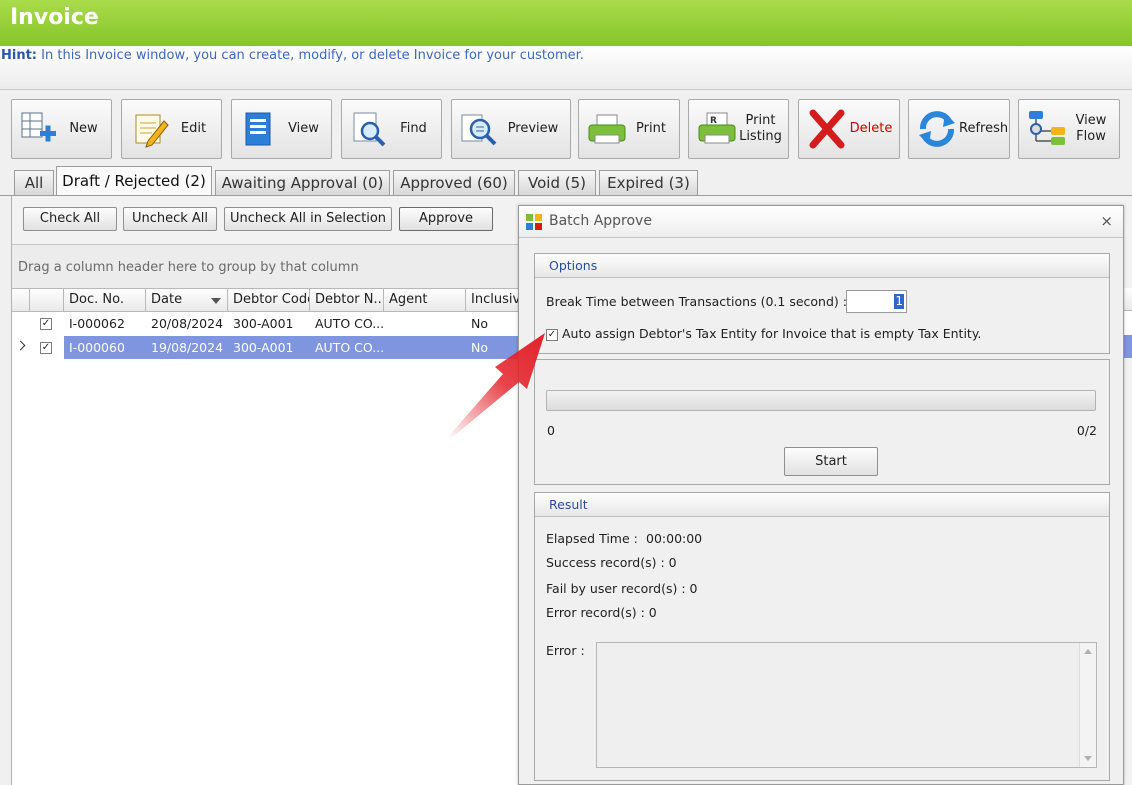  What do you see at coordinates (846, 705) in the screenshot?
I see `error-textbox` at bounding box center [846, 705].